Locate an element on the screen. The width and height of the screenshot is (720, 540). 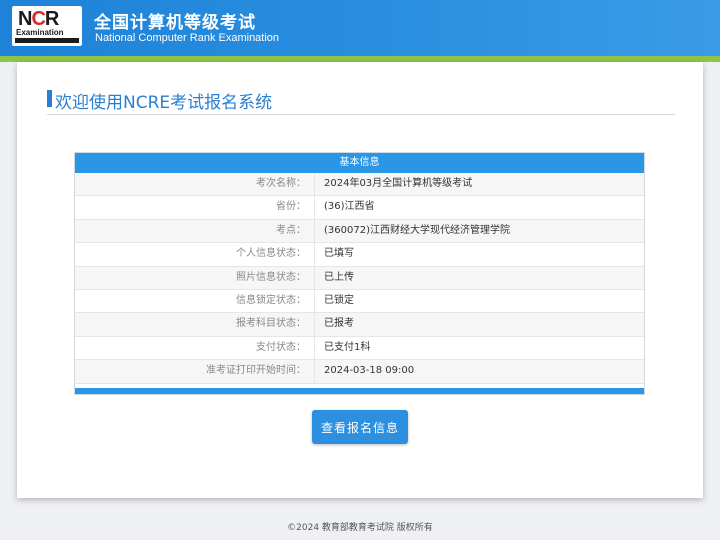
info-row: 报考科目状态： 已报考 is located at coordinates (359, 325).